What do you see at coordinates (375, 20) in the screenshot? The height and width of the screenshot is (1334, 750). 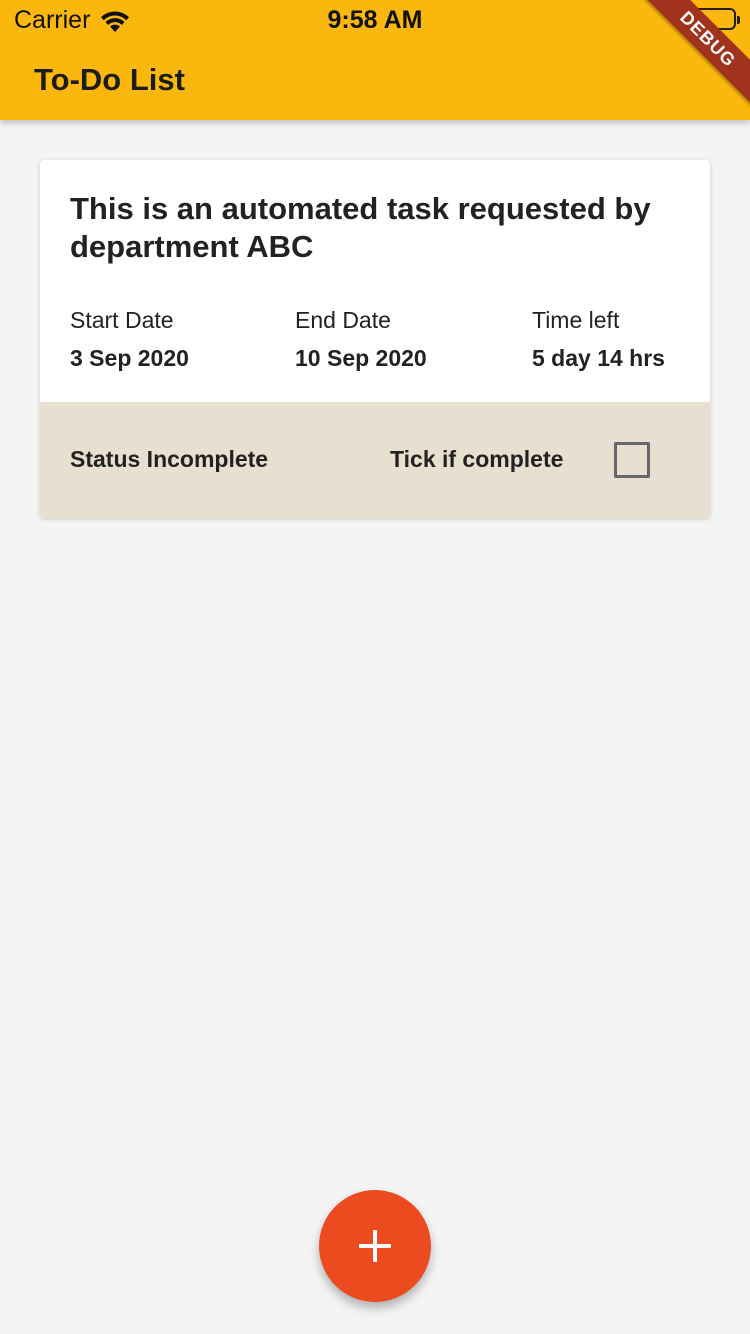 I see `status-time: 9:58 AM` at bounding box center [375, 20].